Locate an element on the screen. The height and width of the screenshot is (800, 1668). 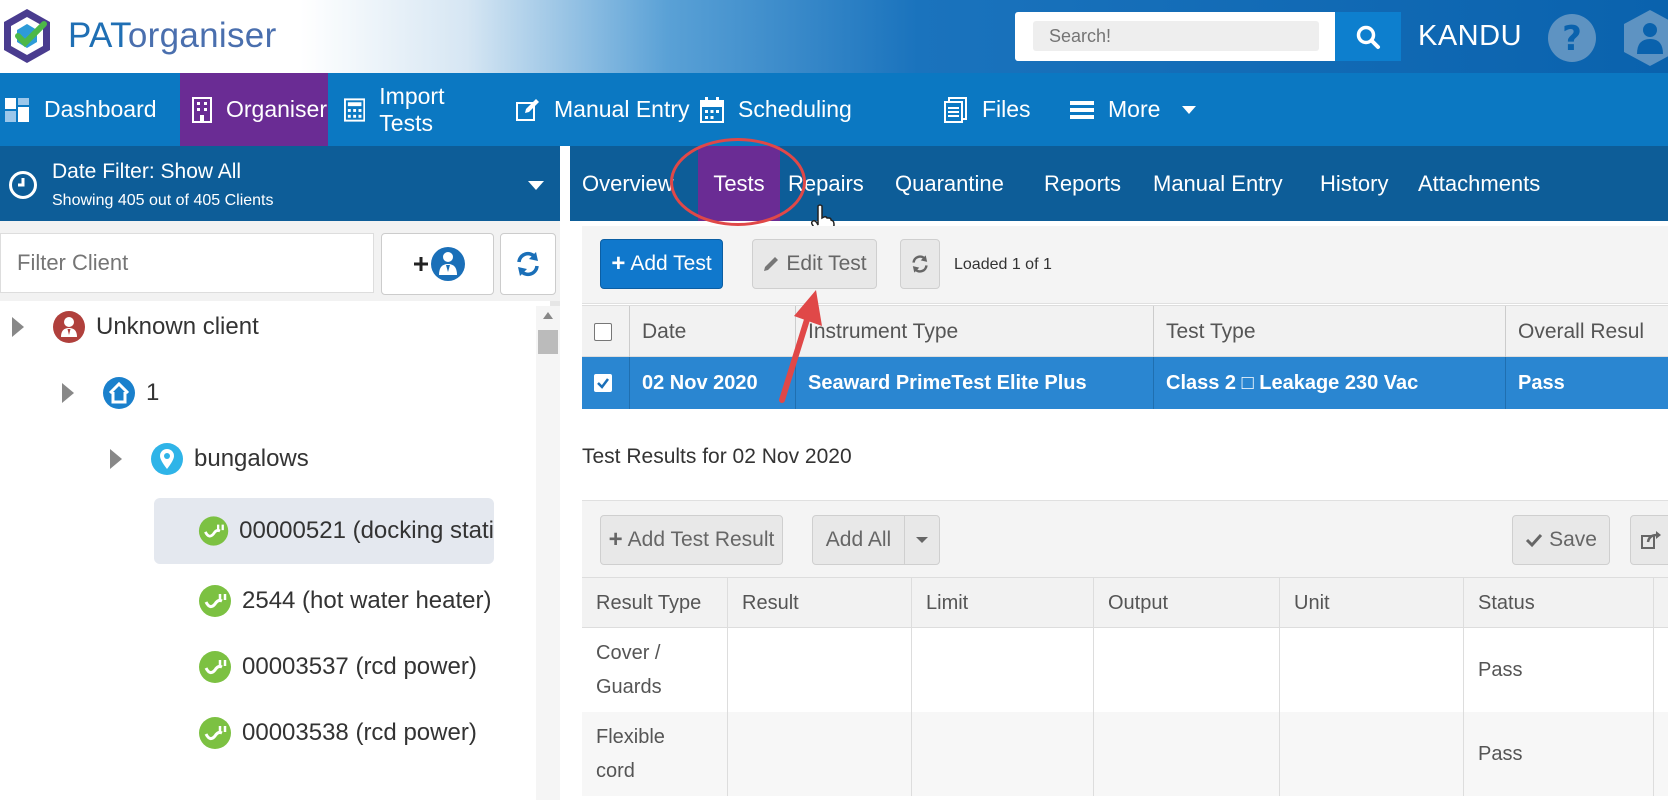
edit-test-label: Edit Test is located at coordinates (826, 263).